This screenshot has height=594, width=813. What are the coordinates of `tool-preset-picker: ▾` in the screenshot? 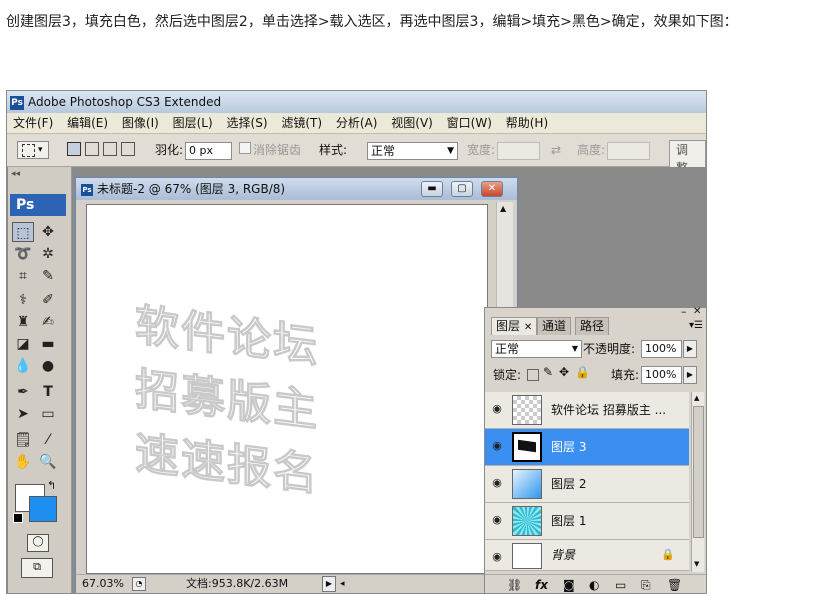 It's located at (33, 150).